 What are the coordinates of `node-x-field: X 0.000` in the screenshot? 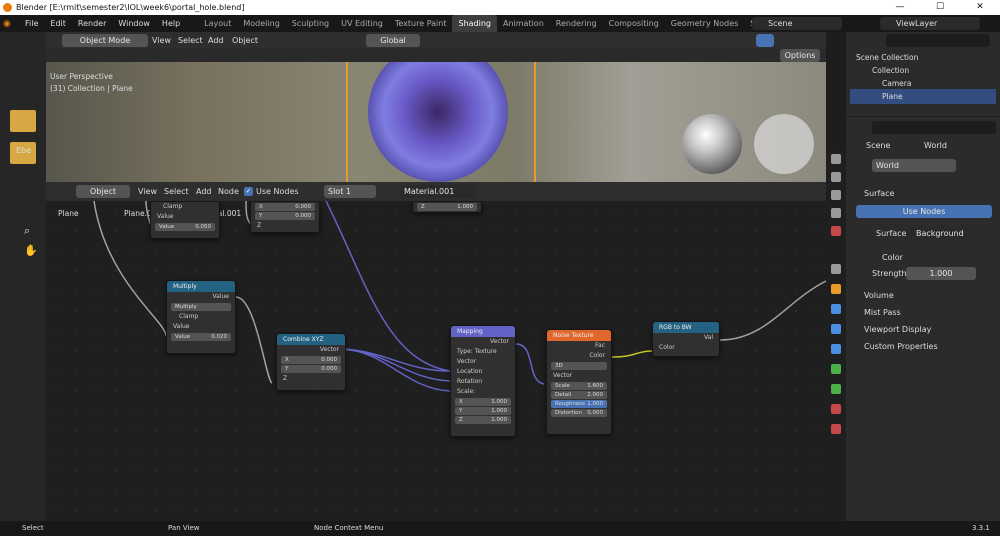 It's located at (285, 207).